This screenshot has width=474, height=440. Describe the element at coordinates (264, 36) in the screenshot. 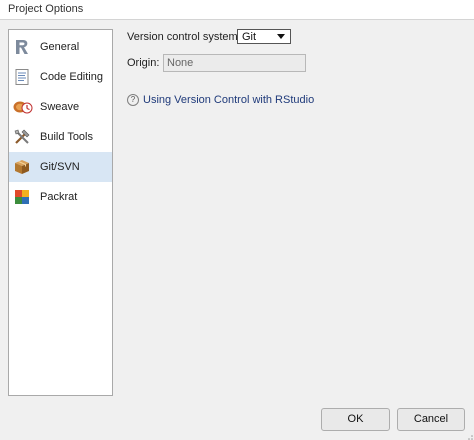

I see `vcs-select: Git` at that location.